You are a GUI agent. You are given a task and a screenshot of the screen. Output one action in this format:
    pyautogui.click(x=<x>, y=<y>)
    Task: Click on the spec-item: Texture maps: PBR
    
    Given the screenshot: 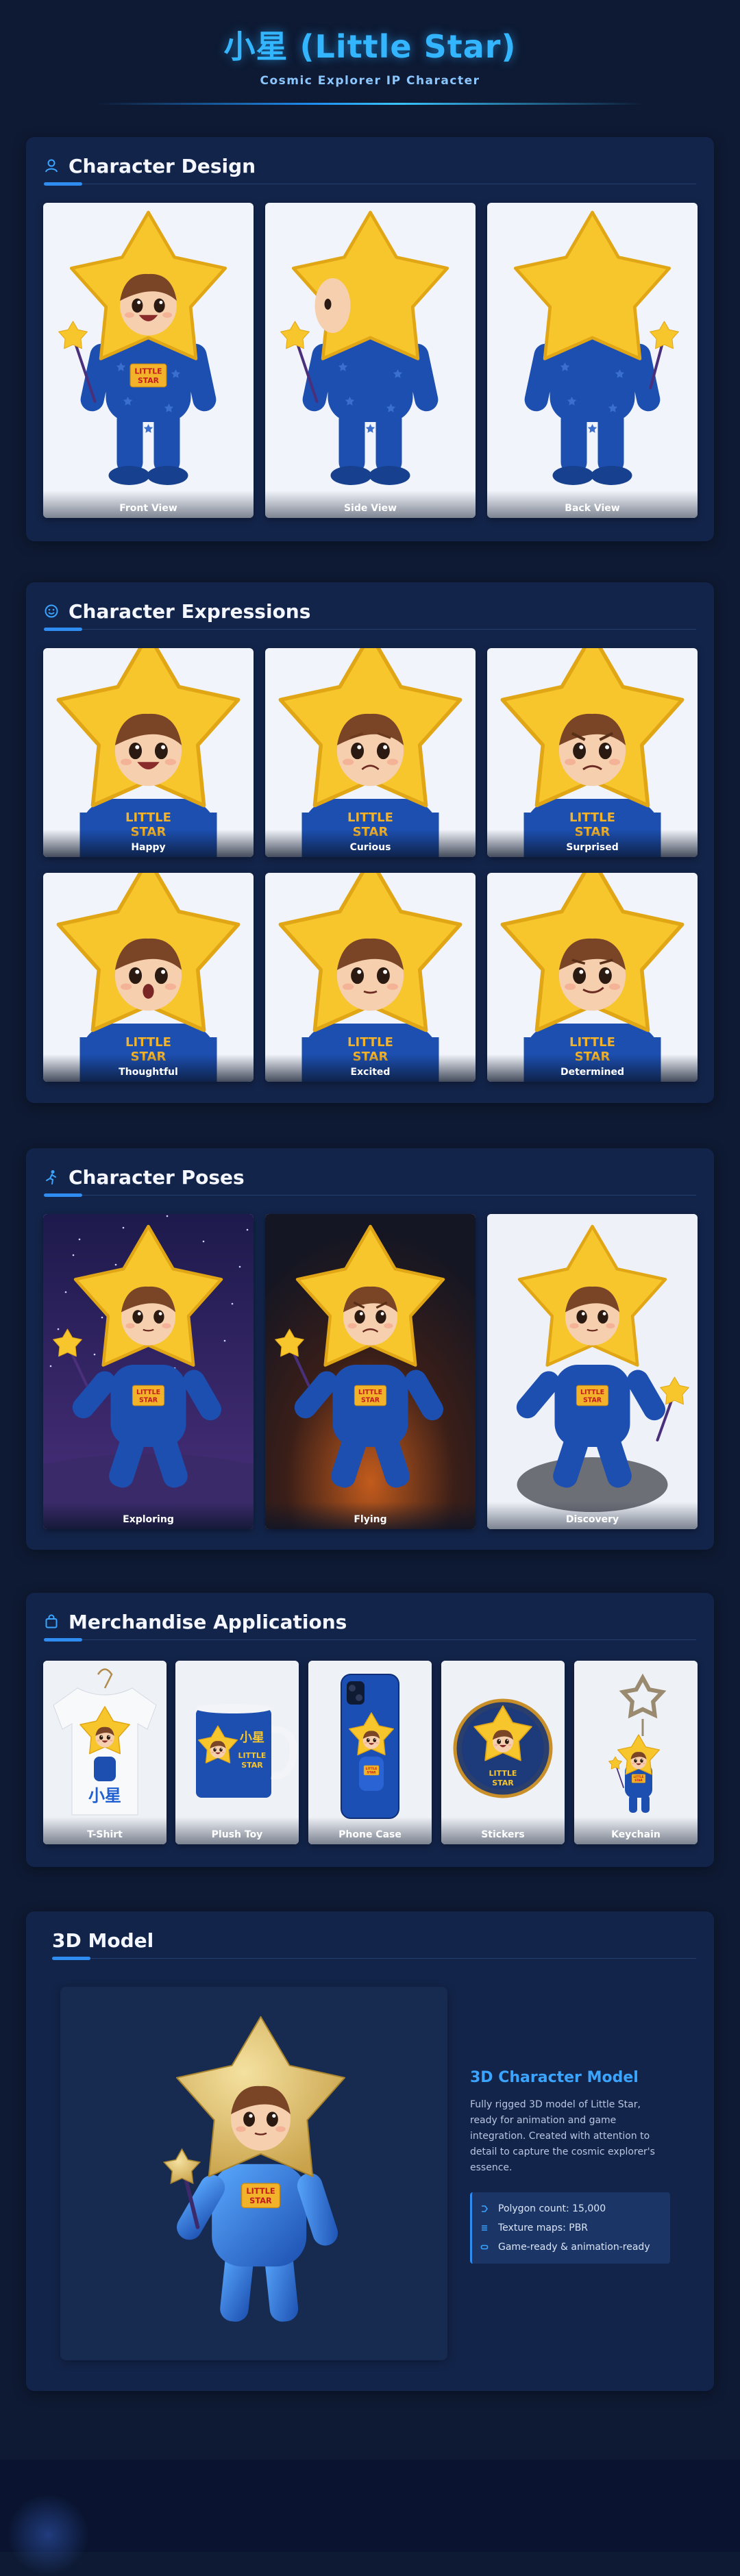 What is the action you would take?
    pyautogui.click(x=571, y=2228)
    